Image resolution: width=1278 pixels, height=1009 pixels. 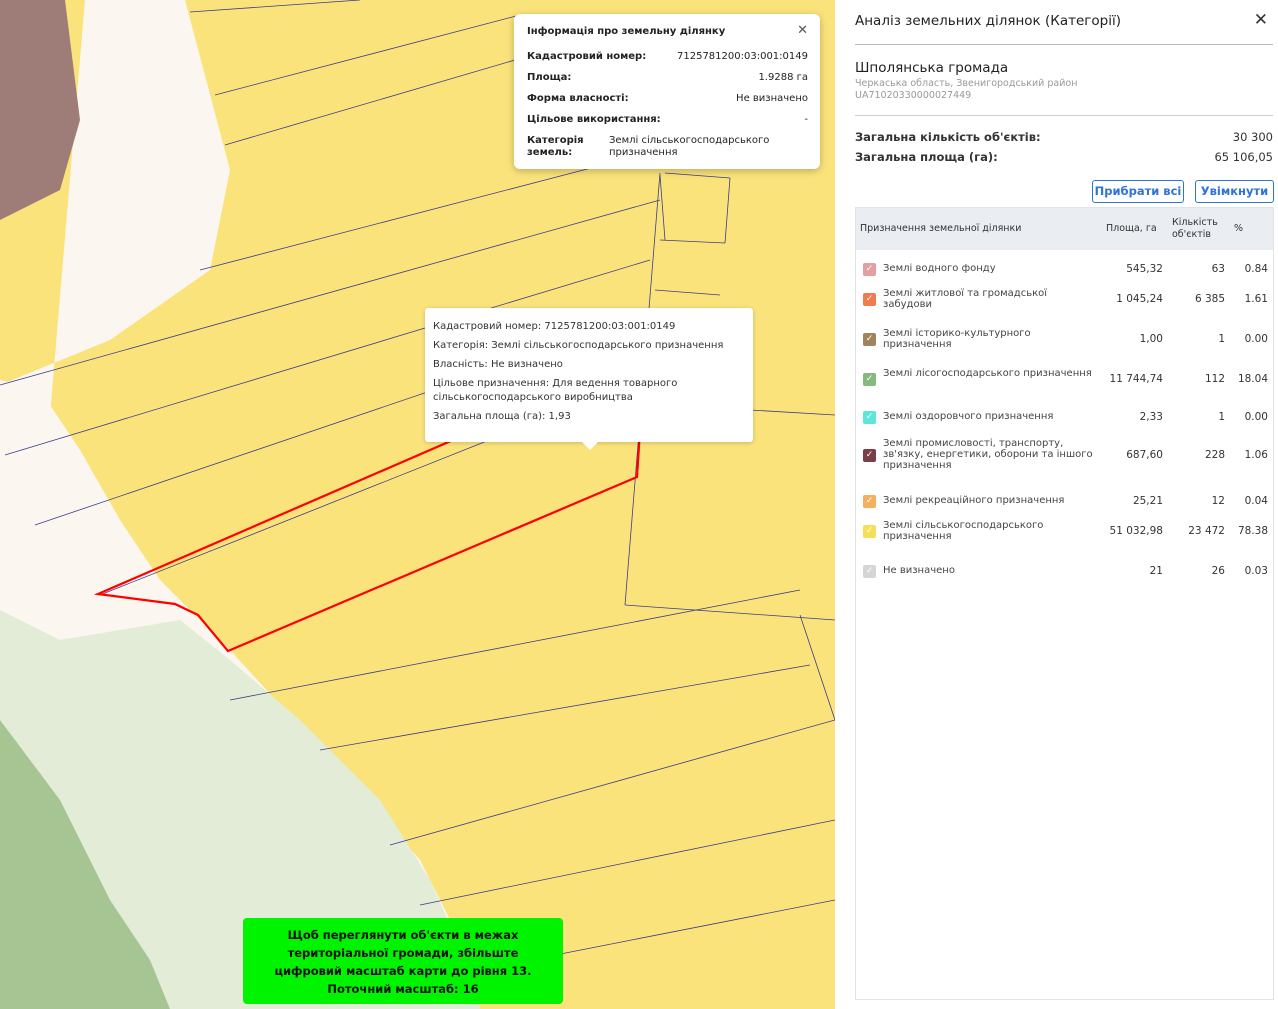 What do you see at coordinates (939, 268) in the screenshot?
I see `category-name: Землі водного фонду` at bounding box center [939, 268].